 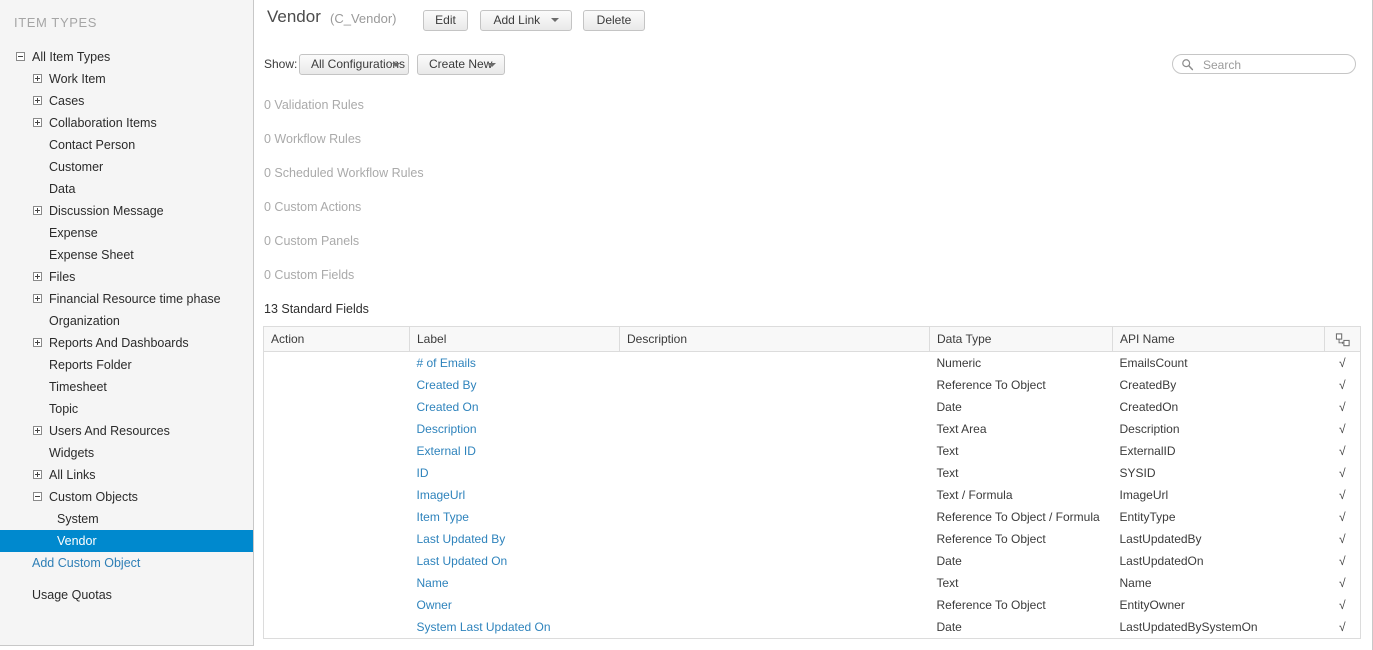 I want to click on create-new-button-label: Create New, so click(x=461, y=64).